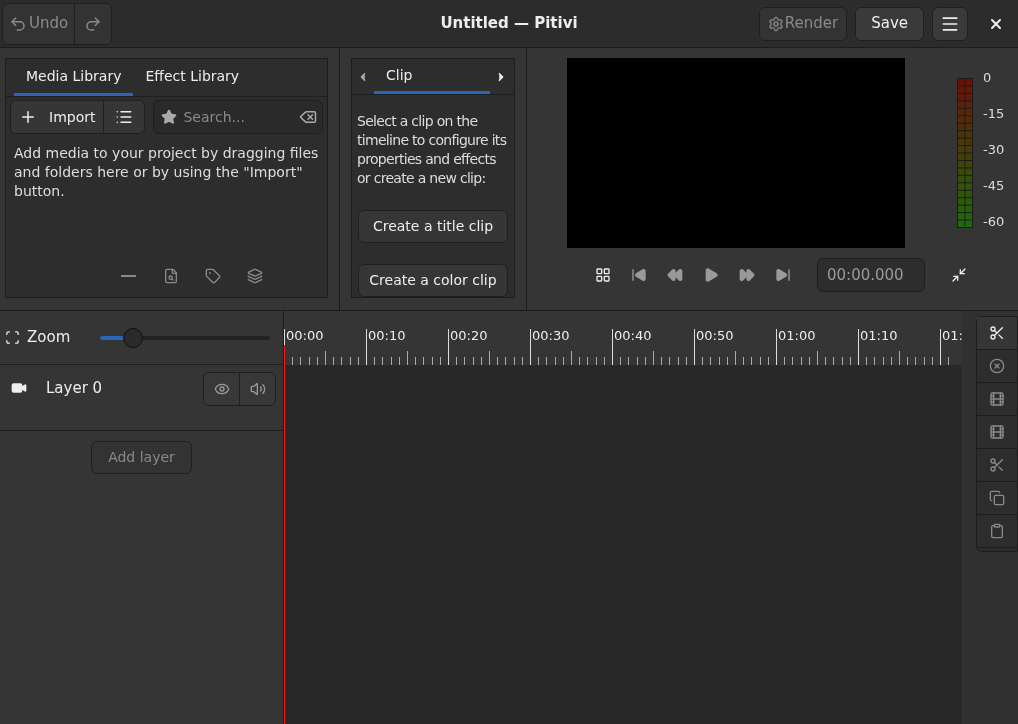  Describe the element at coordinates (951, 336) in the screenshot. I see `ruler-label: 01:` at that location.